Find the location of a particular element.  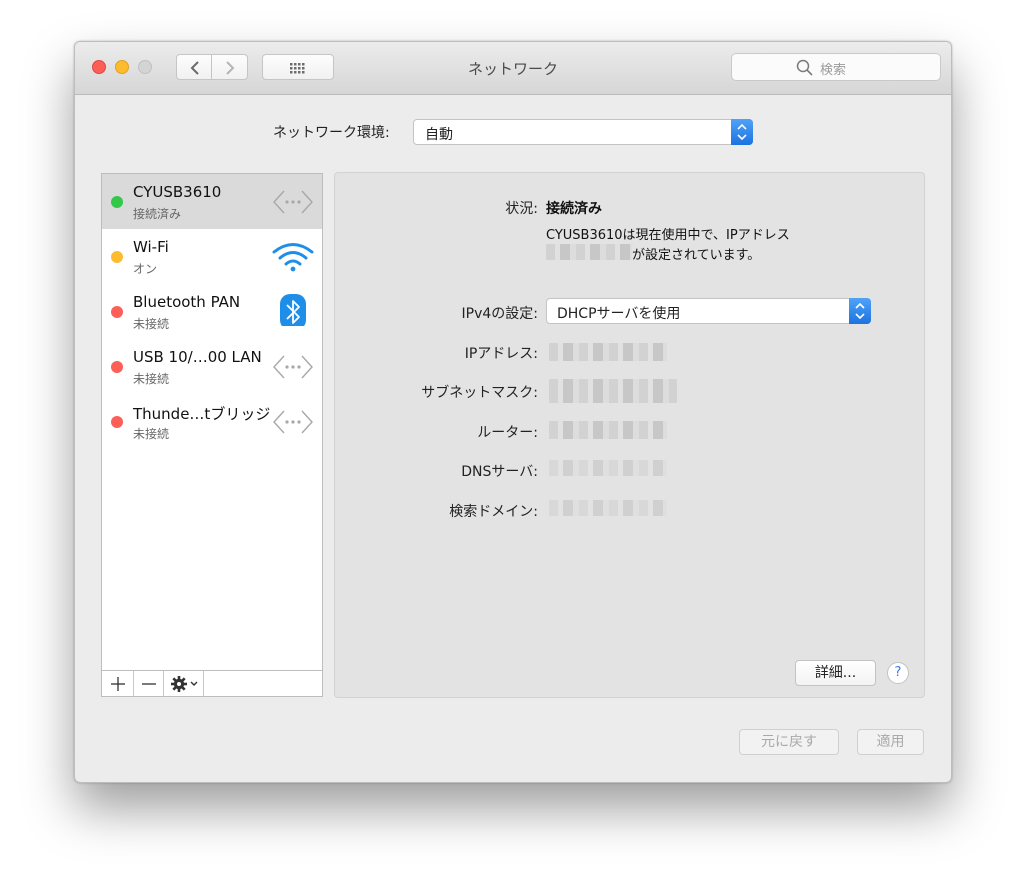

redacted-ip-value is located at coordinates (608, 352).